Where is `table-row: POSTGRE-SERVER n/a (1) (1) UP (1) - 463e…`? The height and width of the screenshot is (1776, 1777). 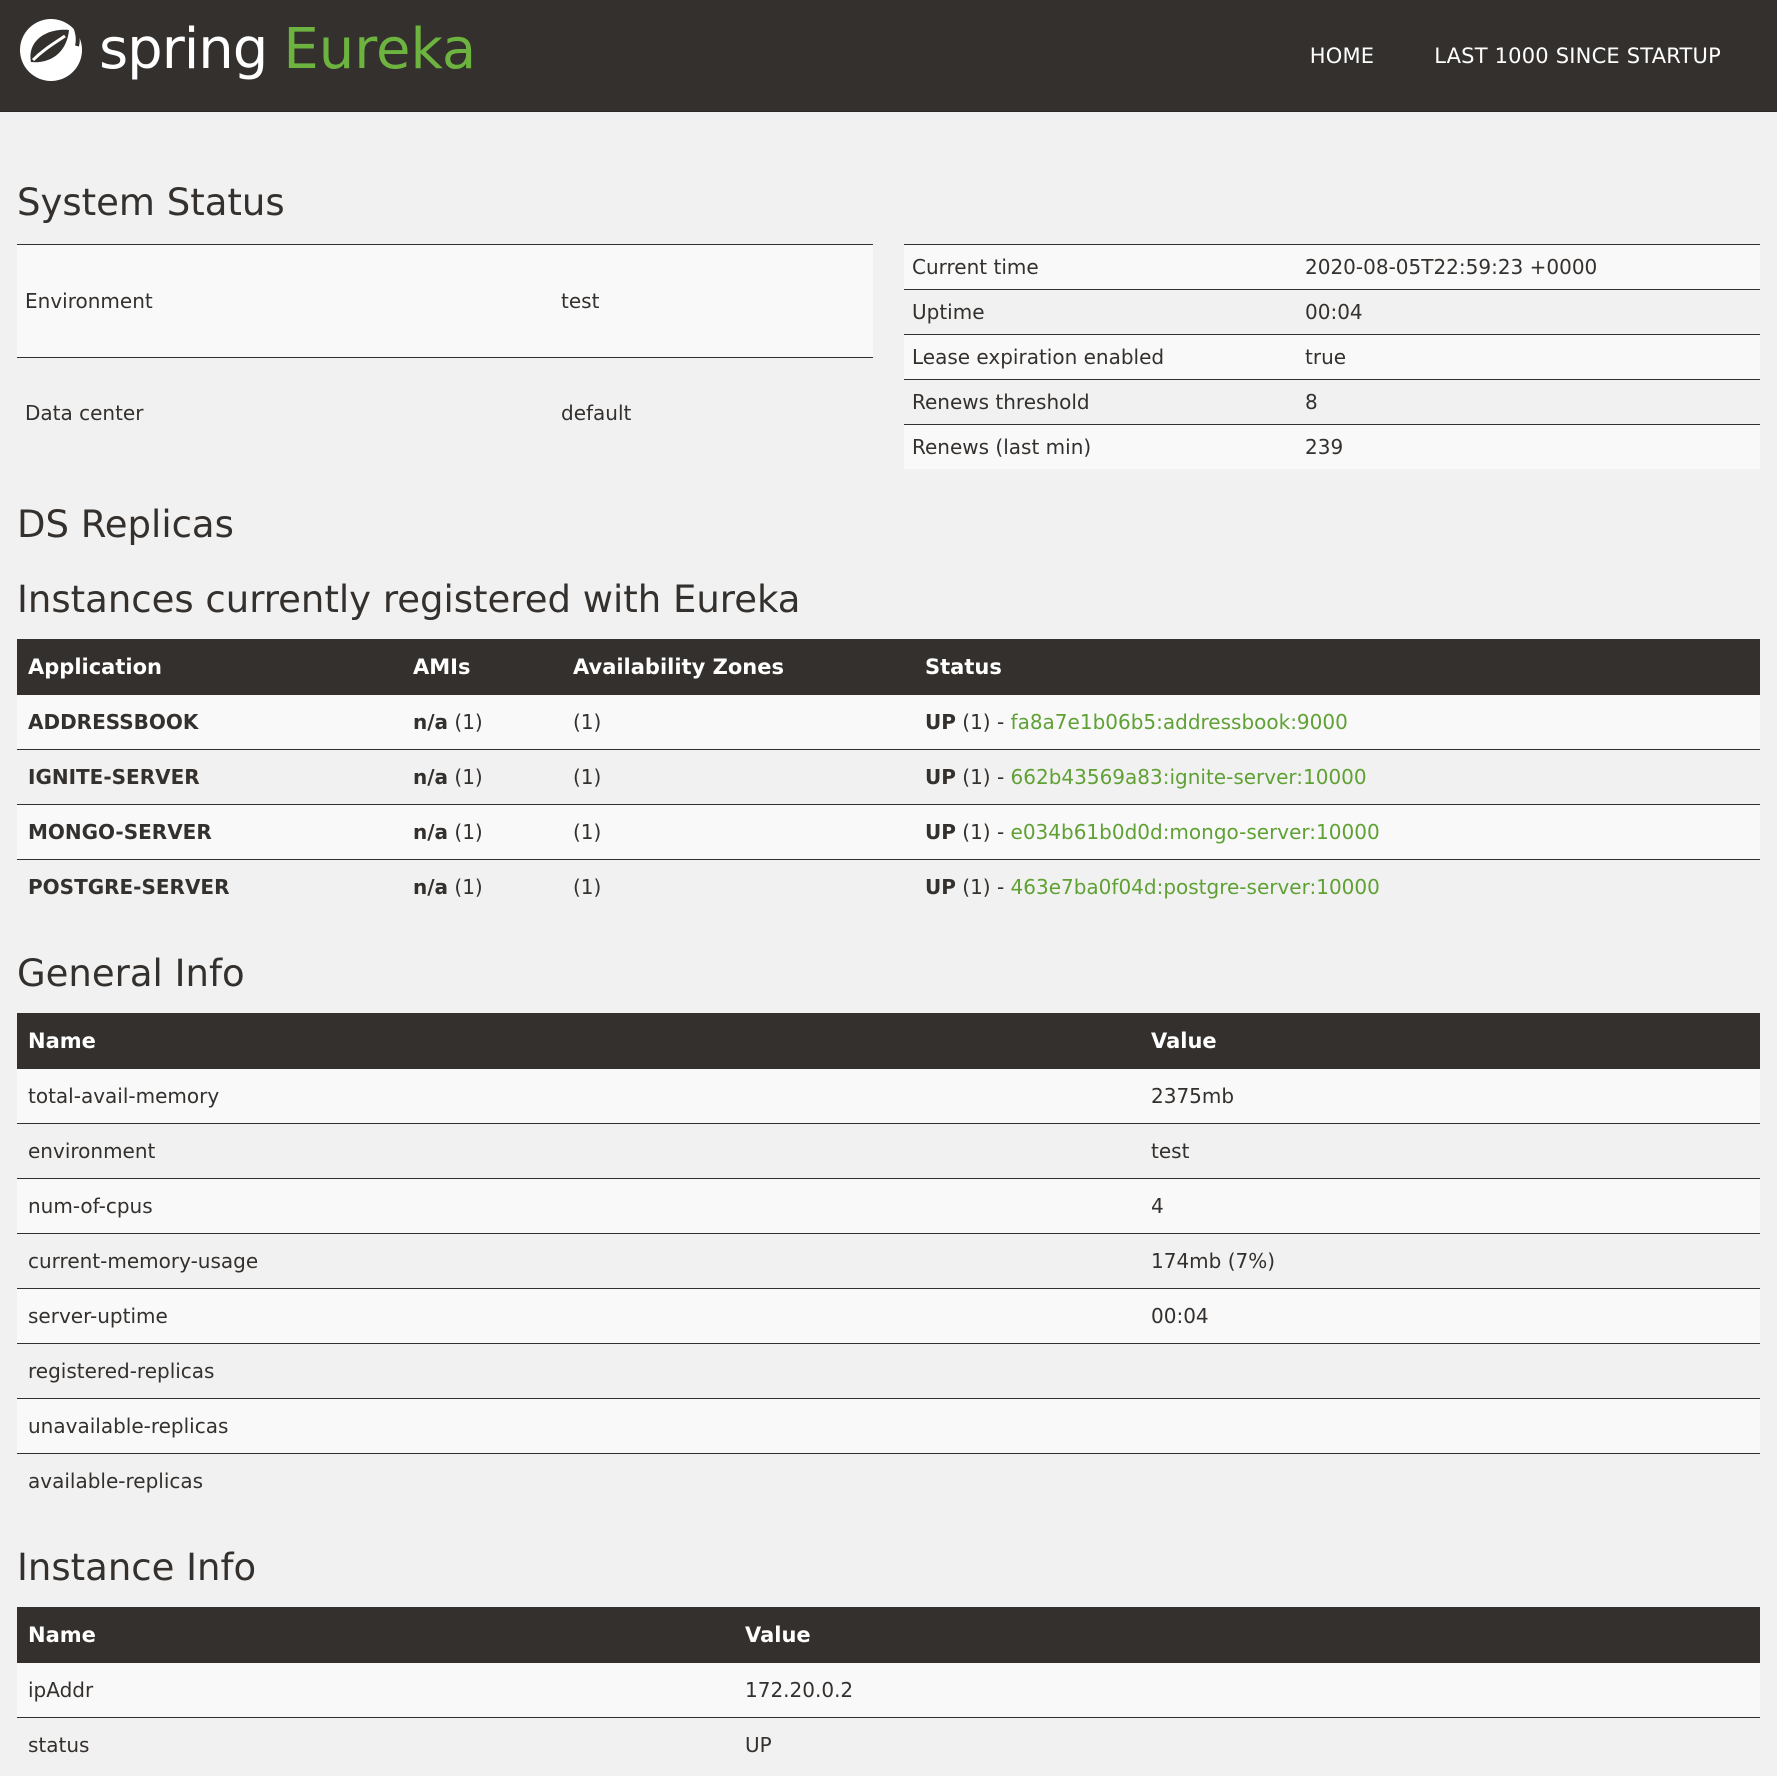 table-row: POSTGRE-SERVER n/a (1) (1) UP (1) - 463e… is located at coordinates (888, 886).